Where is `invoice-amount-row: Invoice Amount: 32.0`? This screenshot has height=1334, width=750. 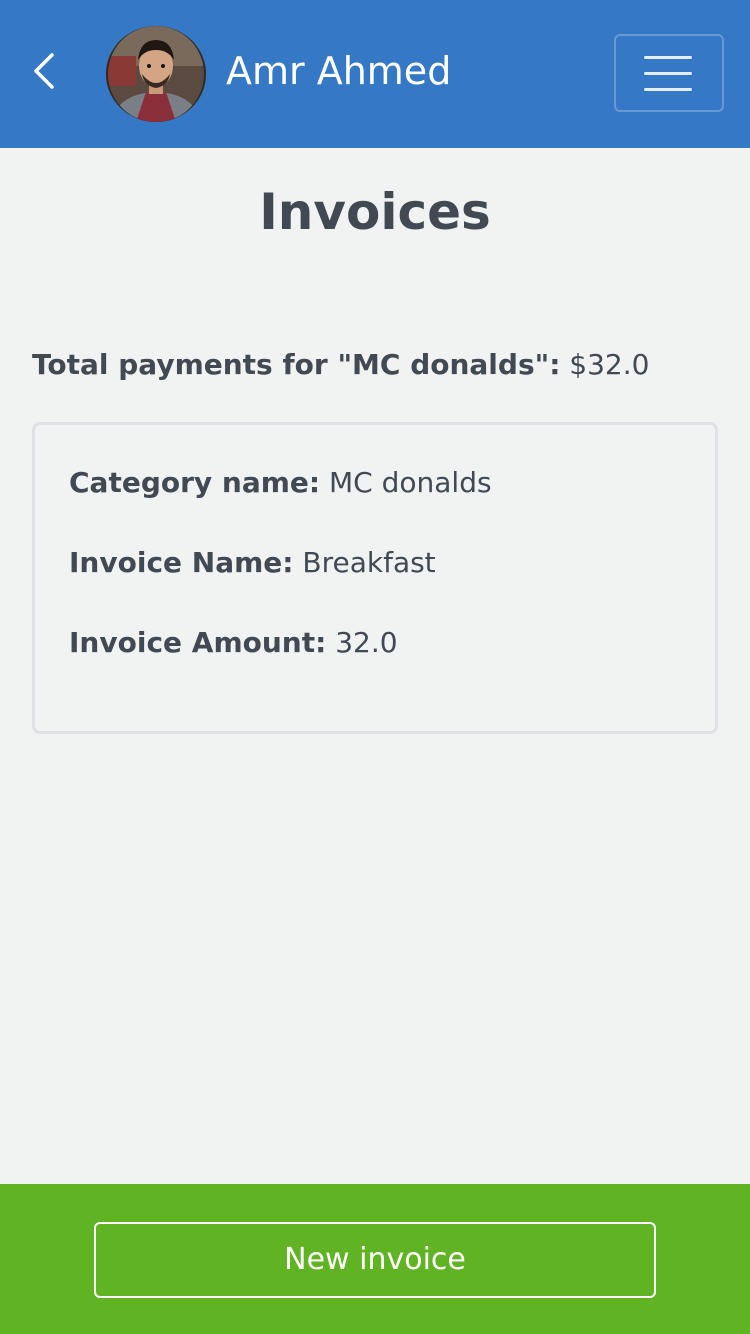
invoice-amount-row: Invoice Amount: 32.0 is located at coordinates (233, 643).